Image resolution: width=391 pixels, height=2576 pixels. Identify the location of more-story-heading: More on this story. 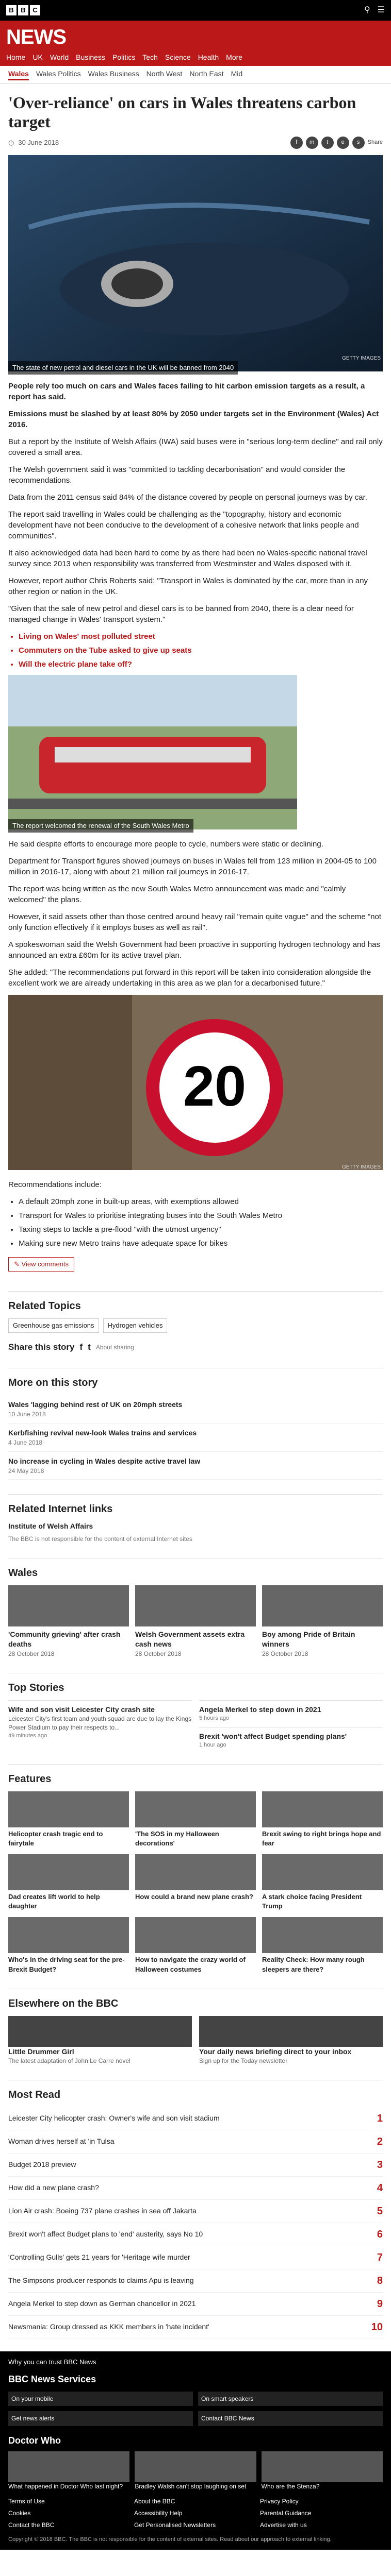
(195, 1378).